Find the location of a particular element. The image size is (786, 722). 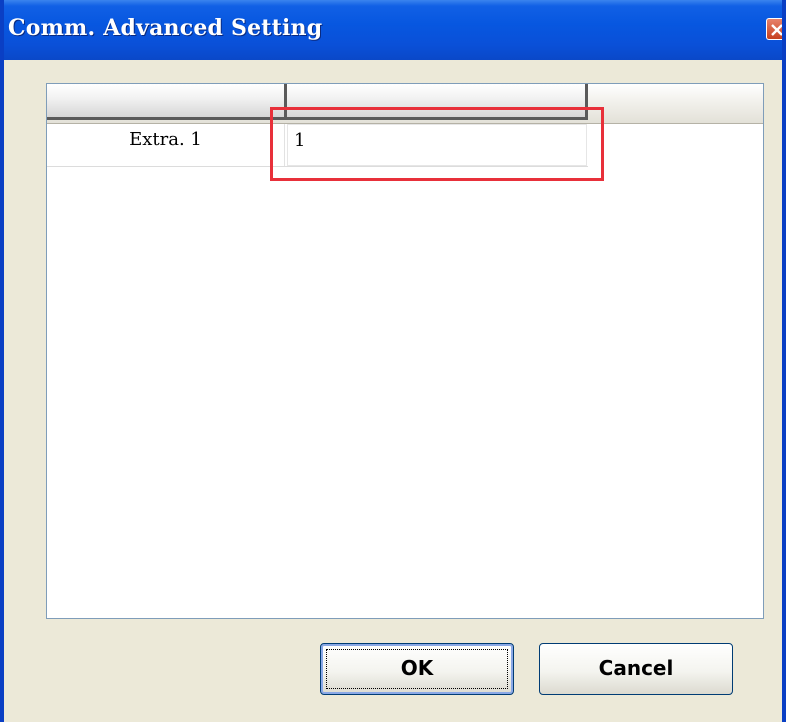

row-value-cell: 1 is located at coordinates (437, 145).